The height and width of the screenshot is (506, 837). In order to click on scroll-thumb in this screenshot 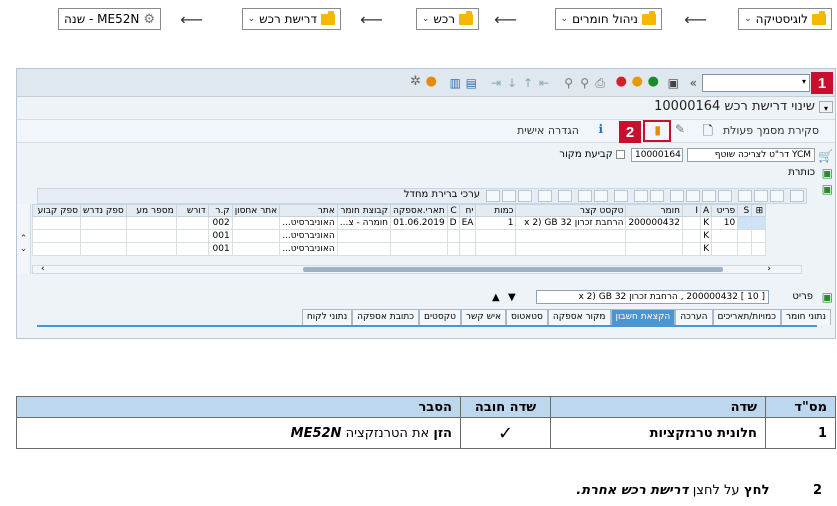, I will do `click(513, 269)`.